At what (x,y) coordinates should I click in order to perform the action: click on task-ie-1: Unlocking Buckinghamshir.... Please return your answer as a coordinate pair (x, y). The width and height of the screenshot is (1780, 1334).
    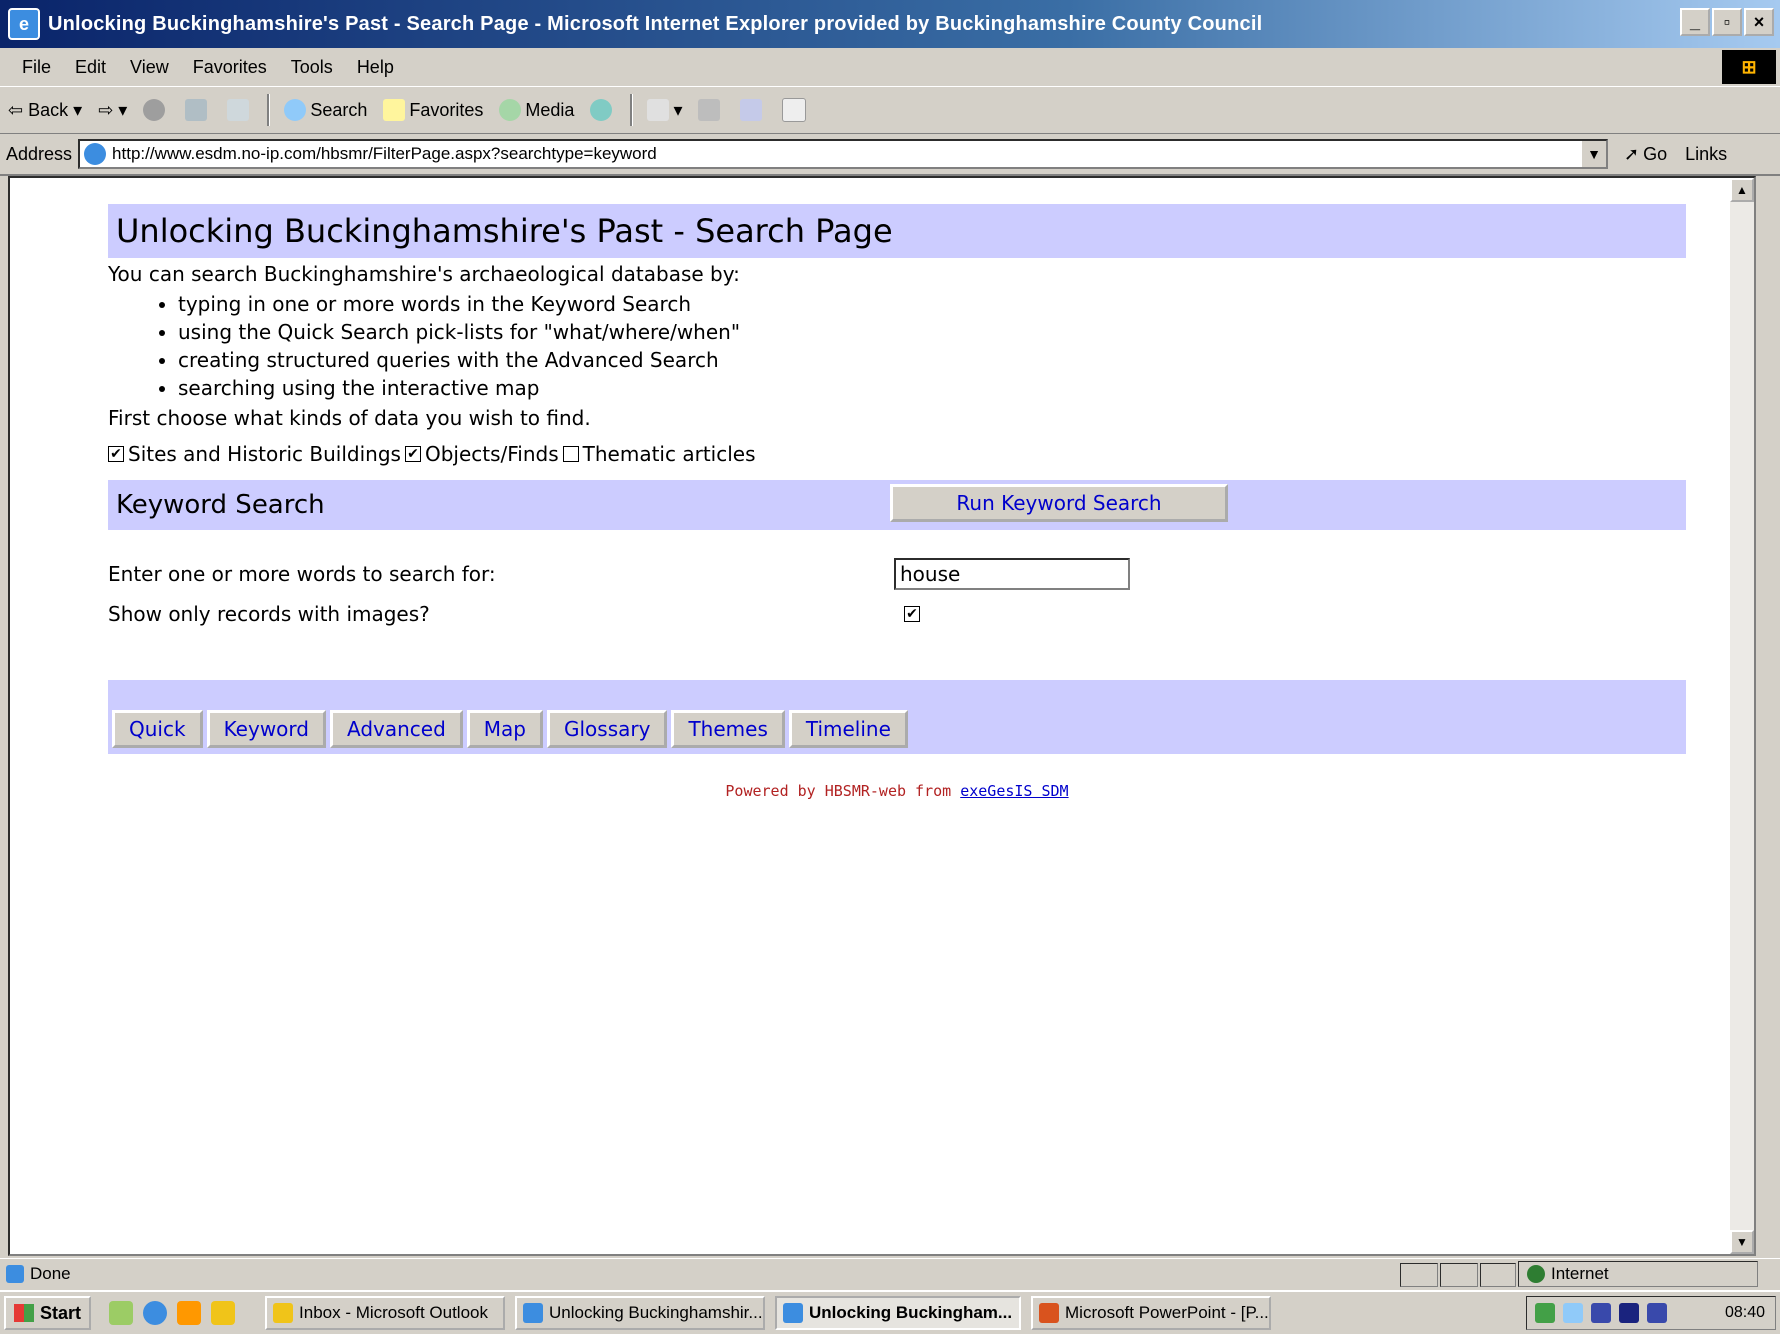
    Looking at the image, I should click on (640, 1313).